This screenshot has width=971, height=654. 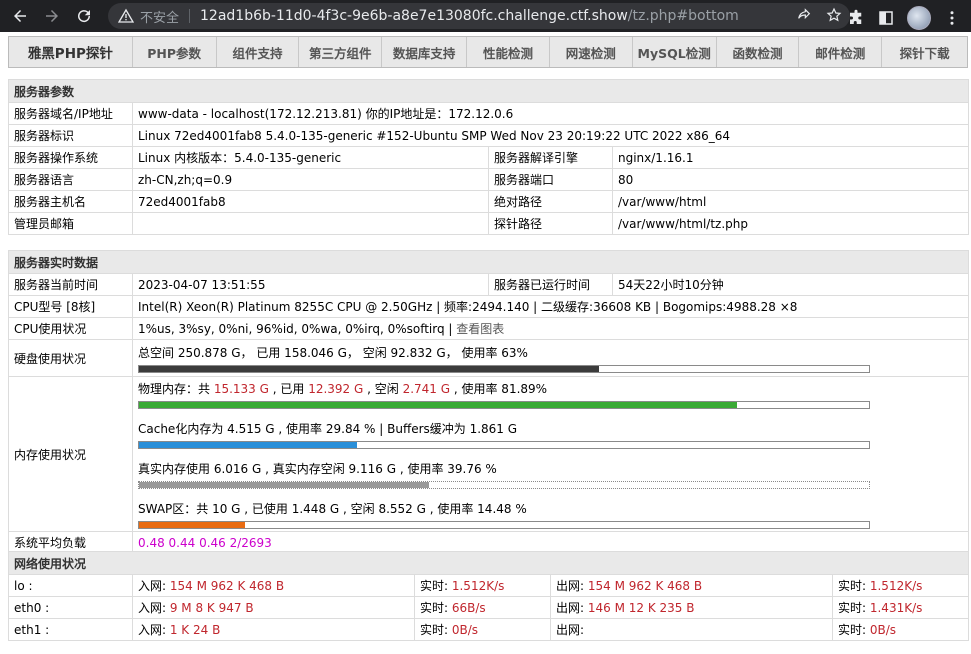 I want to click on value-probepath: /var/www/html/tz.php, so click(x=790, y=223).